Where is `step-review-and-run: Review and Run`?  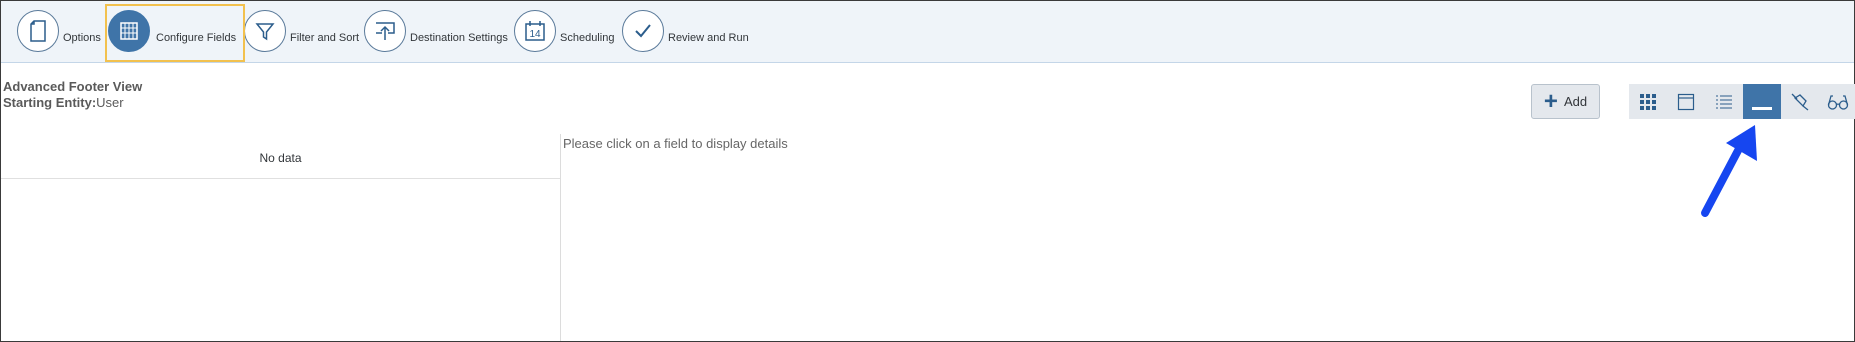
step-review-and-run: Review and Run is located at coordinates (685, 31).